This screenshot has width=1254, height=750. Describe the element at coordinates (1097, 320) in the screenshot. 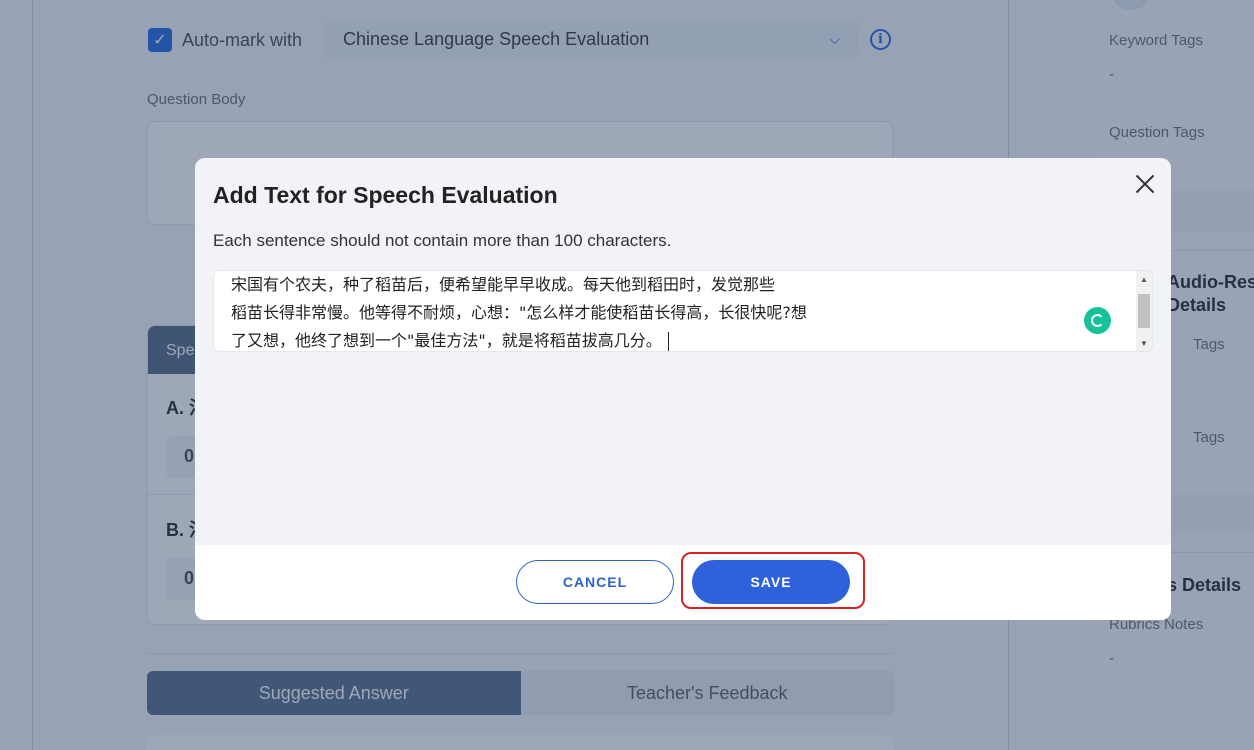

I see `grammar-check-icon` at that location.